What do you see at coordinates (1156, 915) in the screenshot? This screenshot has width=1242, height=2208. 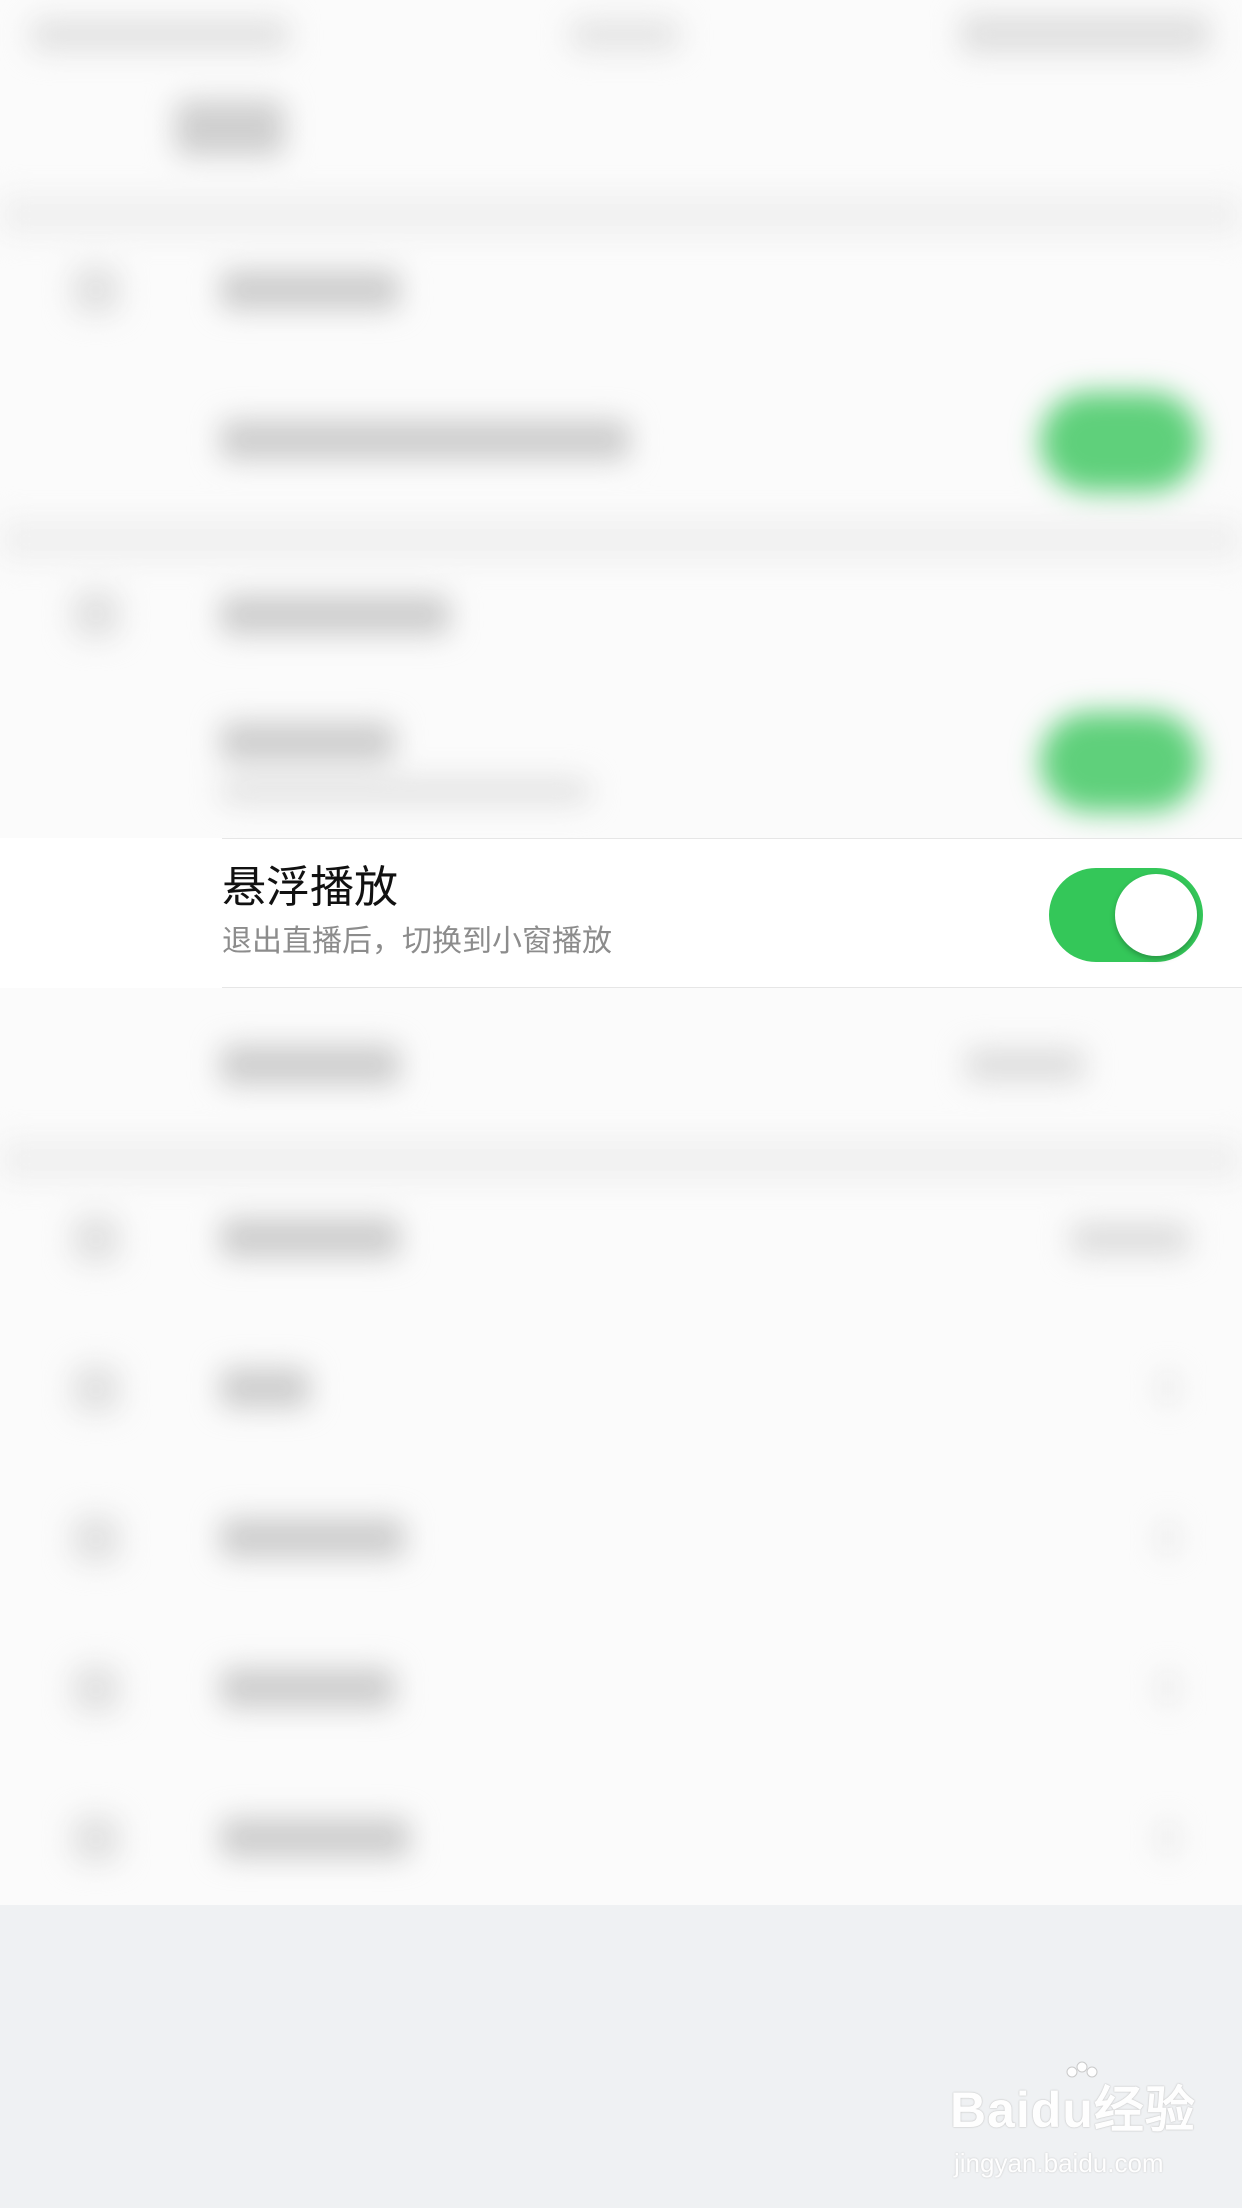 I see `toggle-knob` at bounding box center [1156, 915].